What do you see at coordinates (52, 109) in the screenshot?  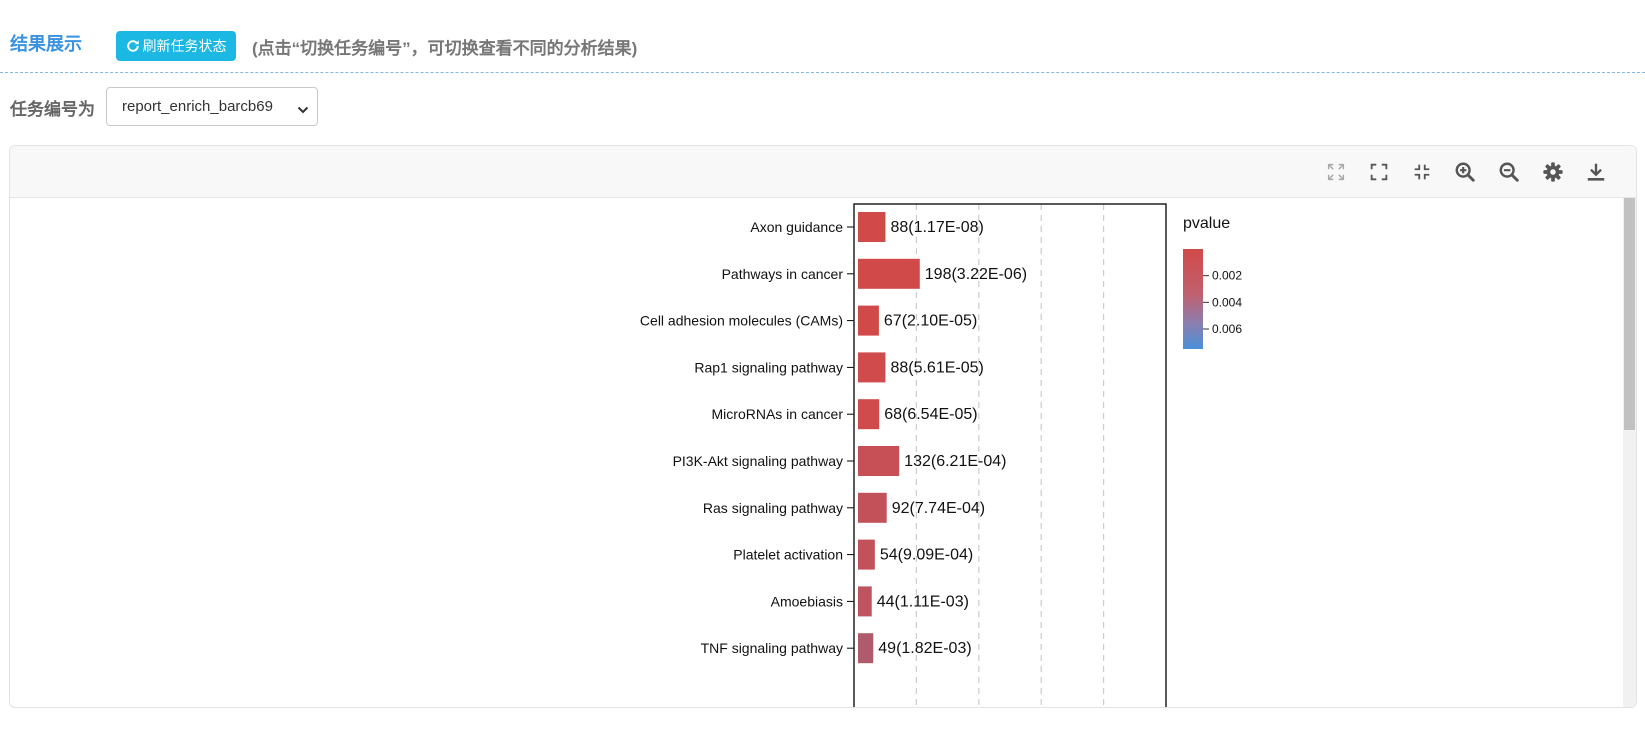 I see `task-label: 任务编号为` at bounding box center [52, 109].